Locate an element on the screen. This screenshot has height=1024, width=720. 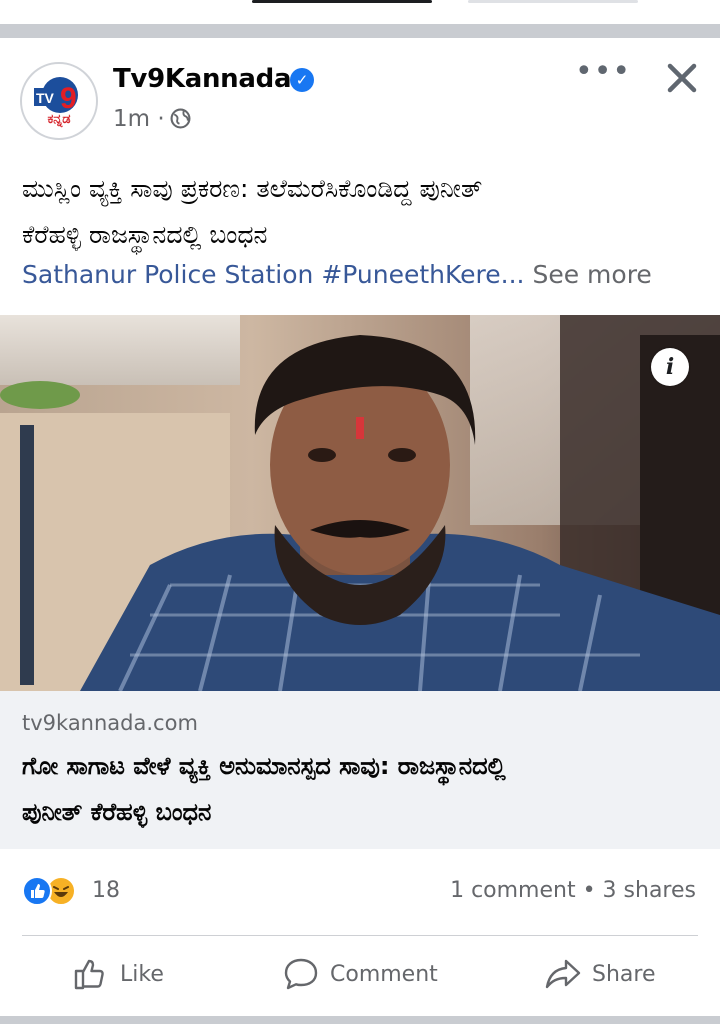
close-icon is located at coordinates (682, 78).